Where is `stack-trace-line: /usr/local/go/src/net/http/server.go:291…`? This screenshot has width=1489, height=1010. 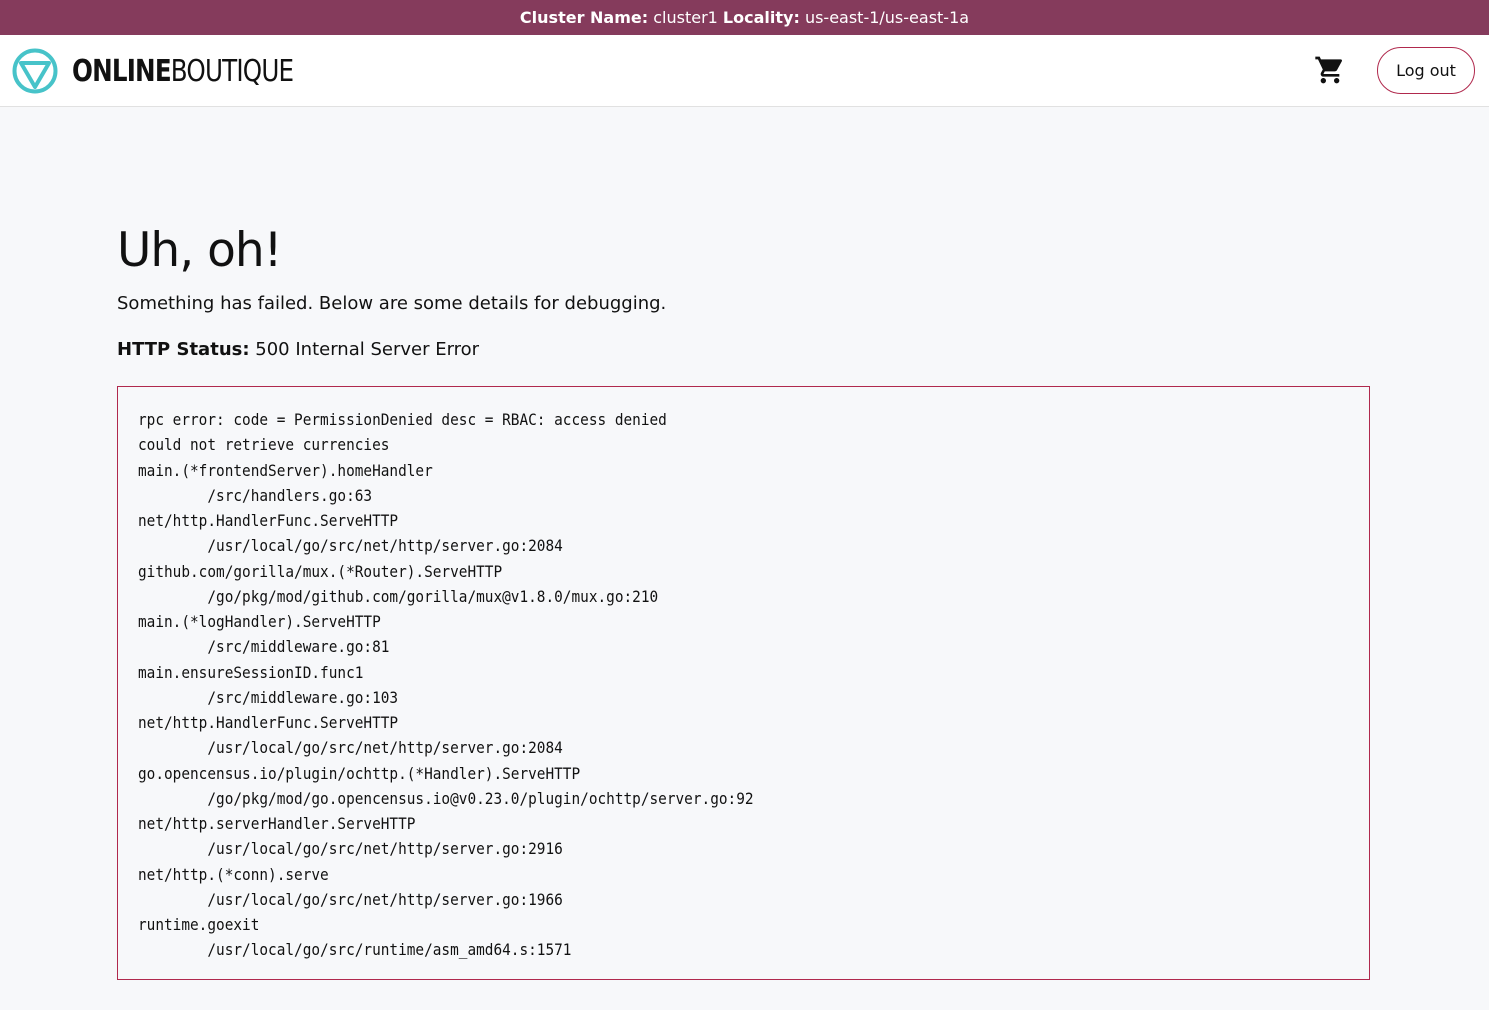 stack-trace-line: /usr/local/go/src/net/http/server.go:291… is located at coordinates (350, 849).